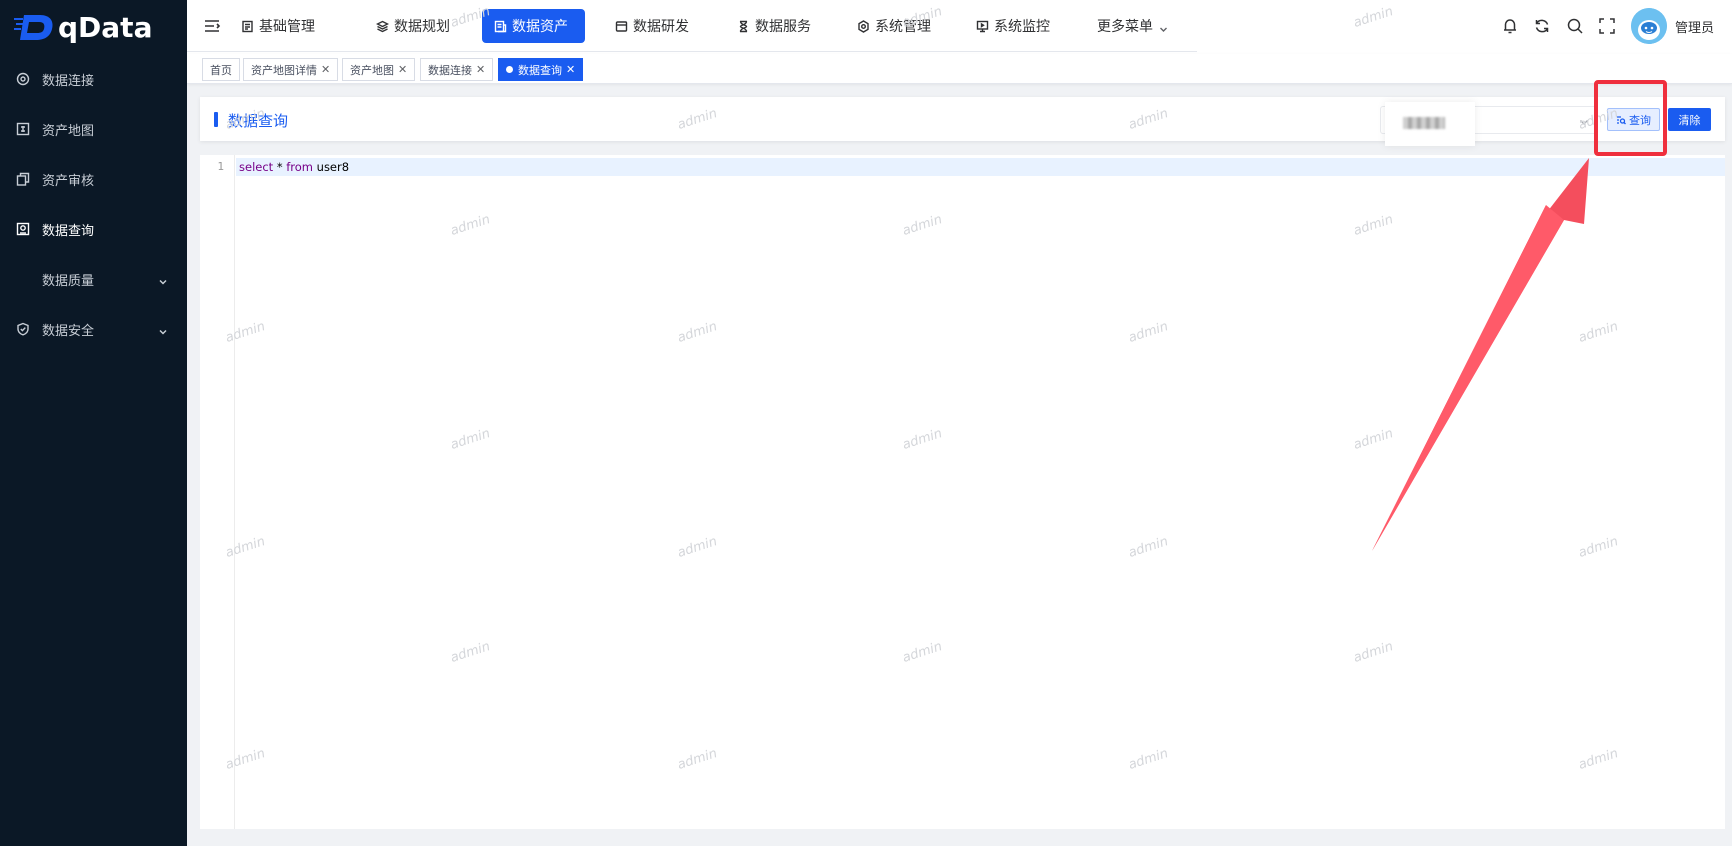 Image resolution: width=1732 pixels, height=846 pixels. What do you see at coordinates (68, 131) in the screenshot?
I see `sidebar-item-label: 资产地图` at bounding box center [68, 131].